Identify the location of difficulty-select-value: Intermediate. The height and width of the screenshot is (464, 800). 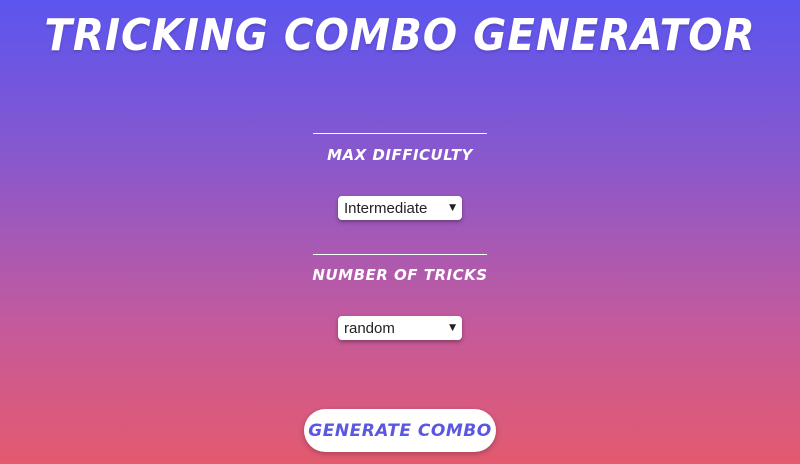
(386, 208).